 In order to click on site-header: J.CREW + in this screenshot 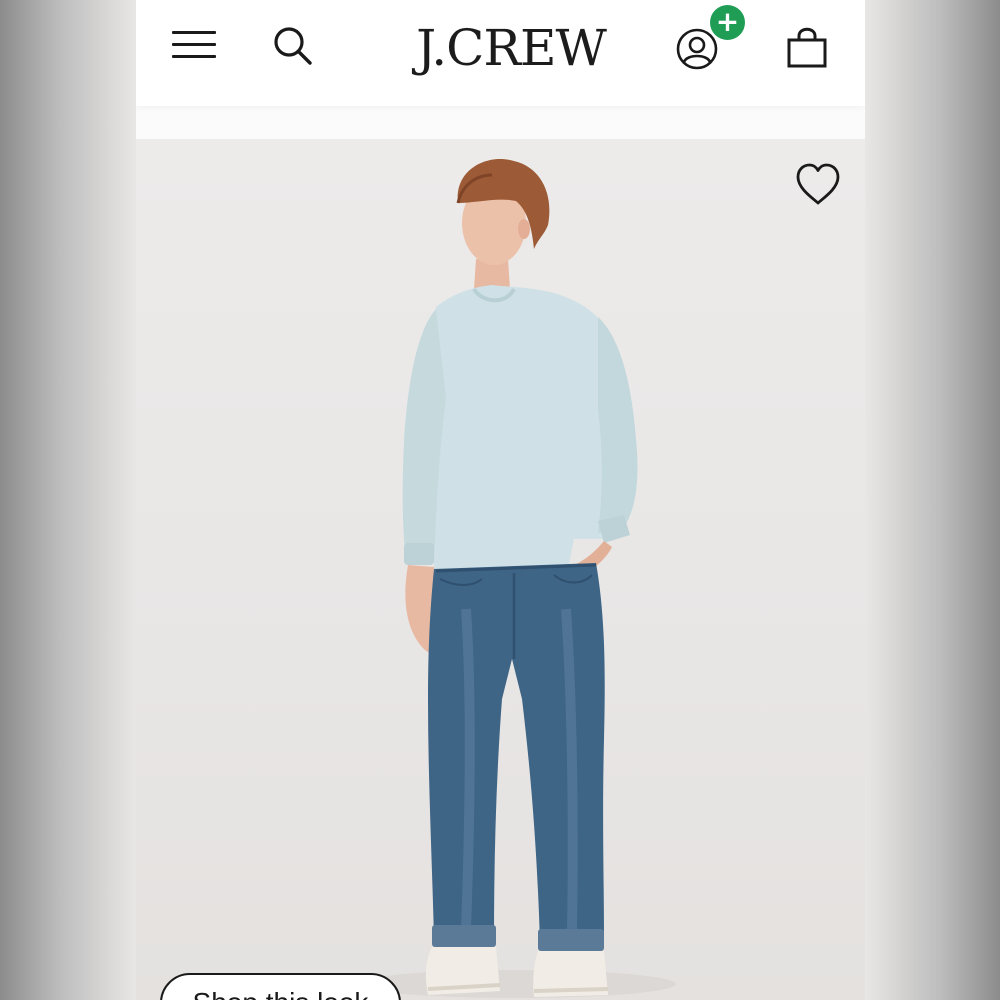, I will do `click(500, 53)`.